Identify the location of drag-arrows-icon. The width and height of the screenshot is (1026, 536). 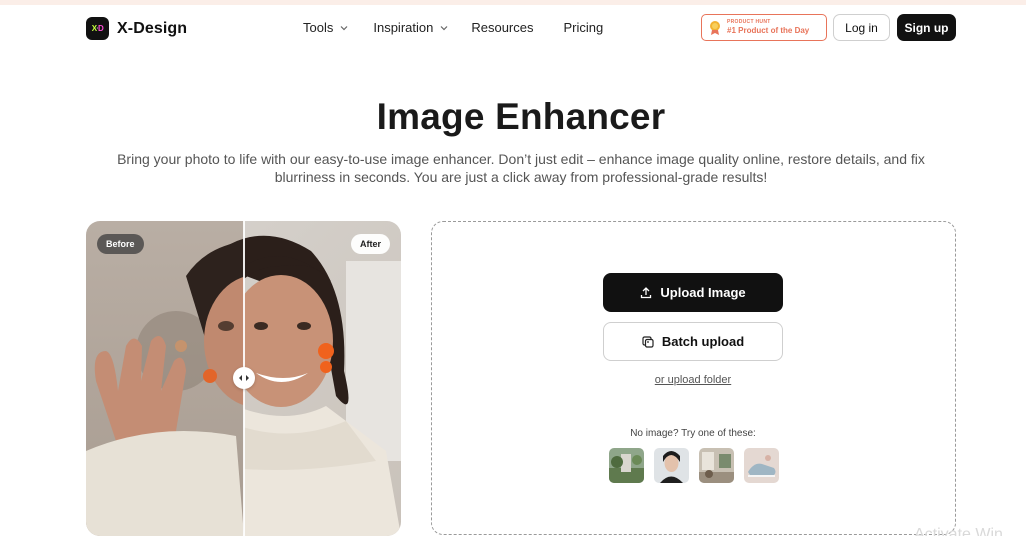
(244, 378).